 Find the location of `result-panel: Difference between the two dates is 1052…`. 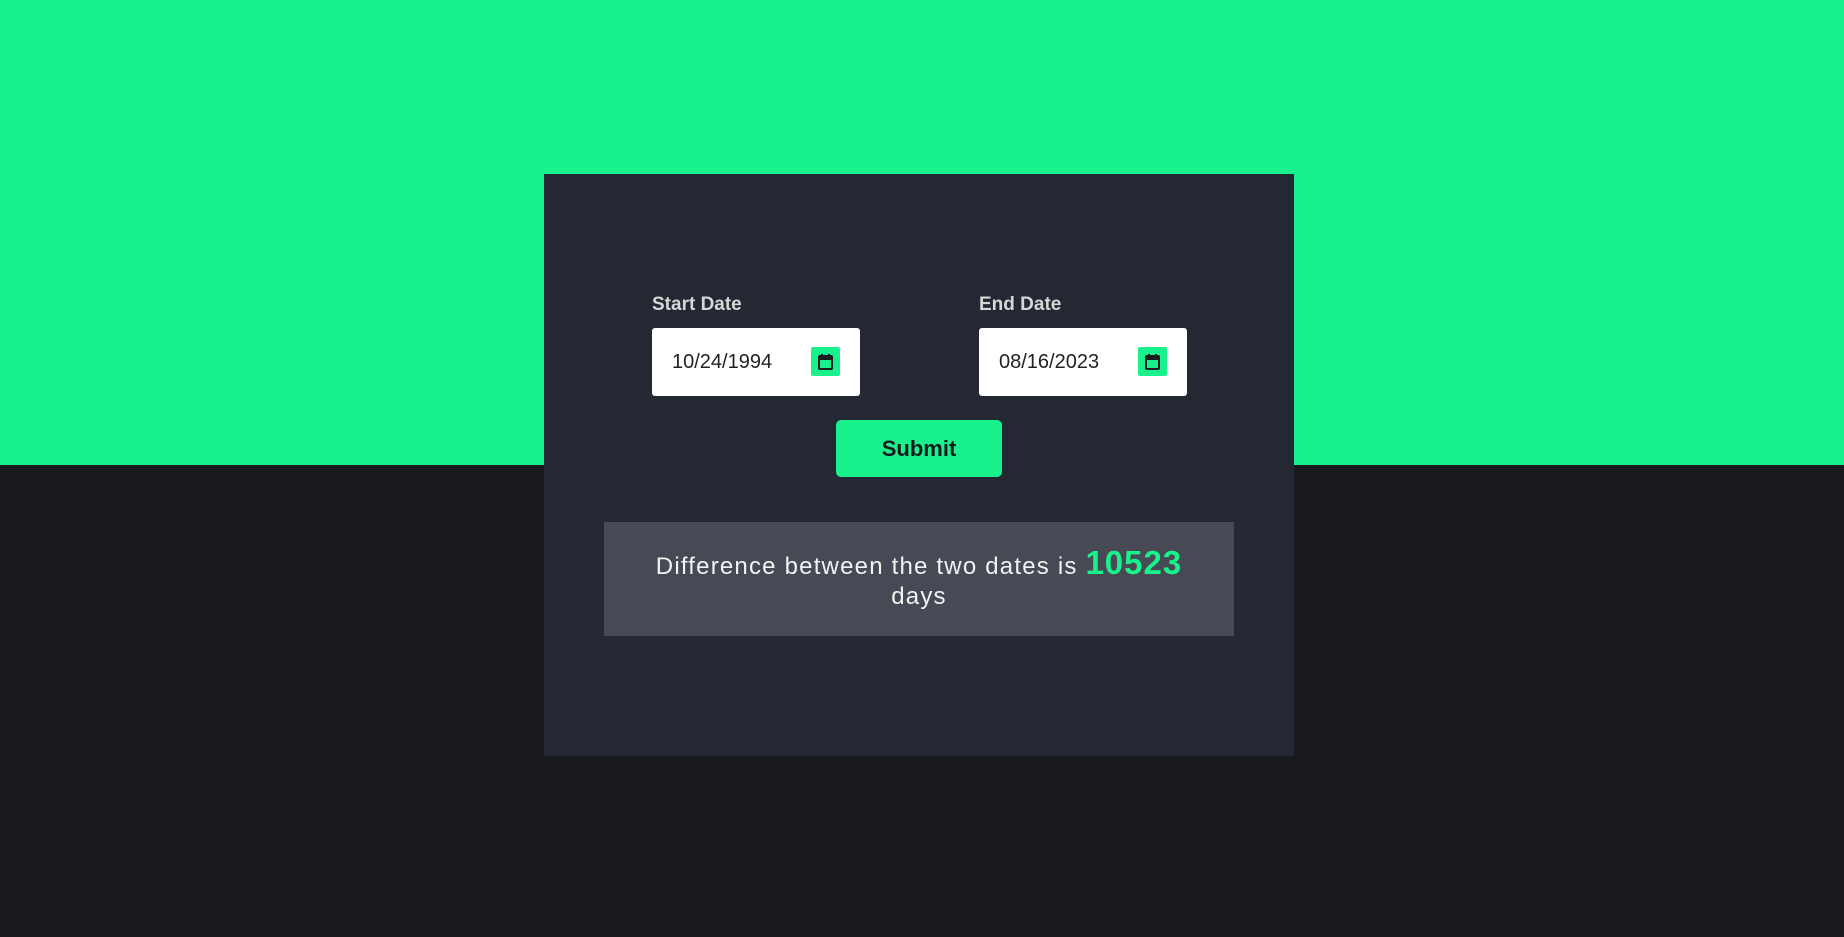

result-panel: Difference between the two dates is 1052… is located at coordinates (919, 579).